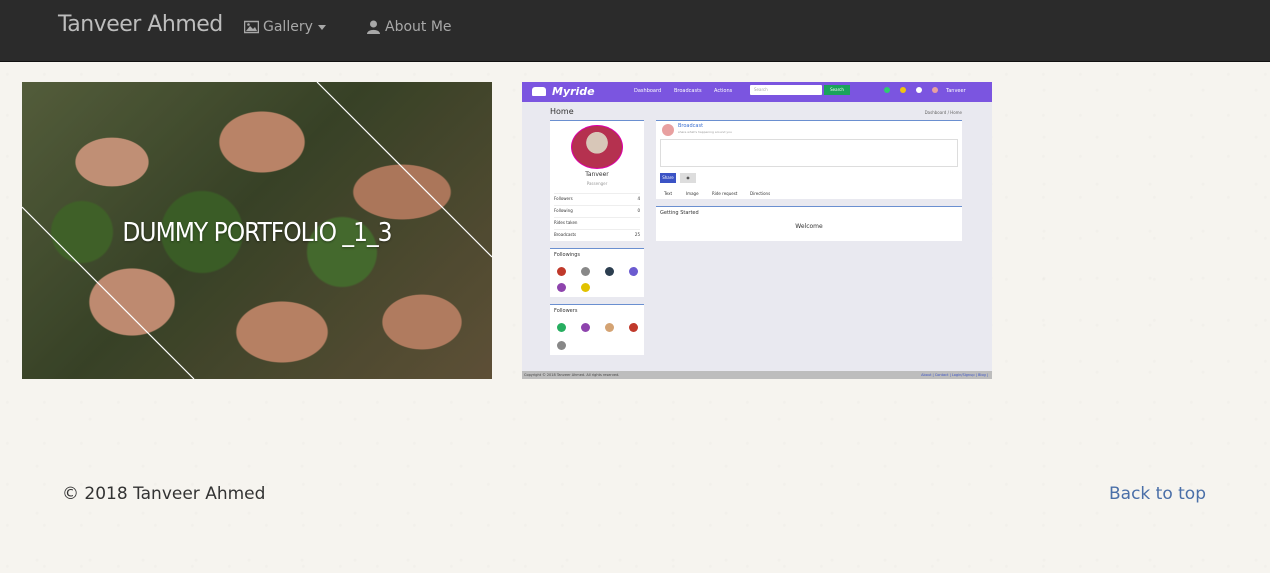  Describe the element at coordinates (1157, 494) in the screenshot. I see `back-to-top-link: Back to top` at that location.